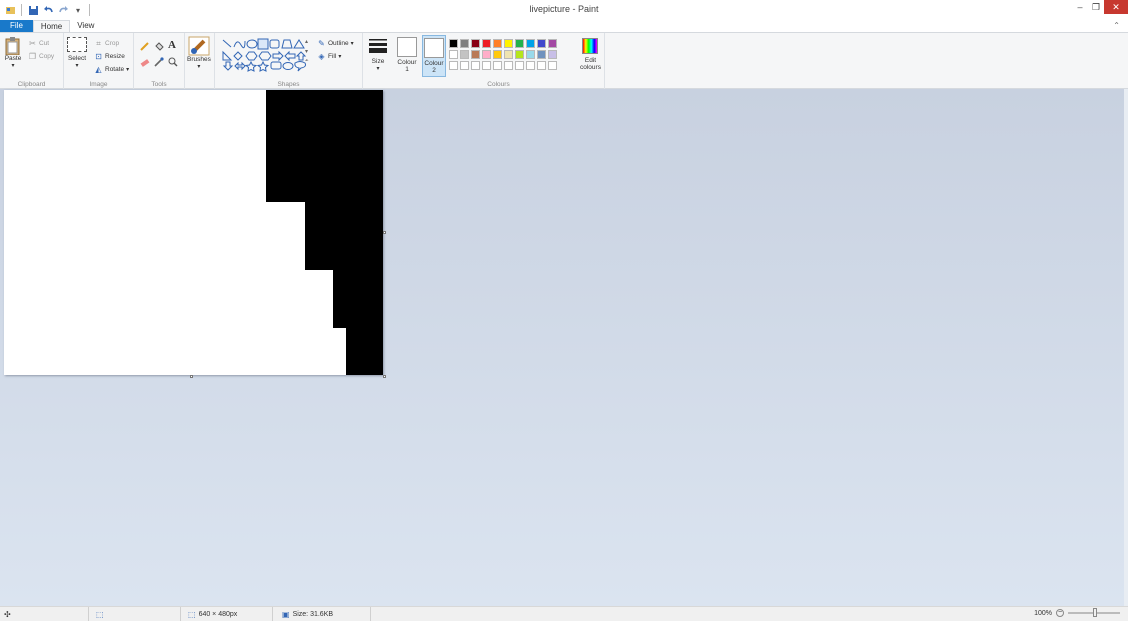 The height and width of the screenshot is (621, 1128). I want to click on shapes-gallery, so click(266, 55).